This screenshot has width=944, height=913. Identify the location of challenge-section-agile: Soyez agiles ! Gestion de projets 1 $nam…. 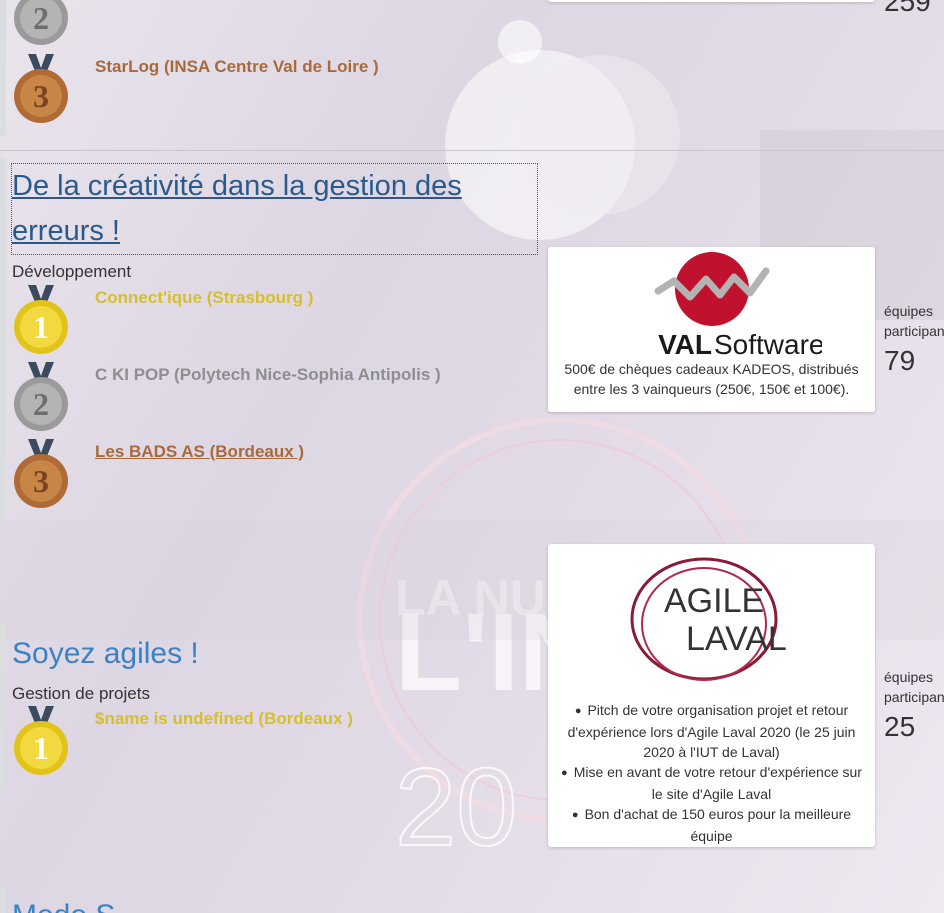
(270, 706).